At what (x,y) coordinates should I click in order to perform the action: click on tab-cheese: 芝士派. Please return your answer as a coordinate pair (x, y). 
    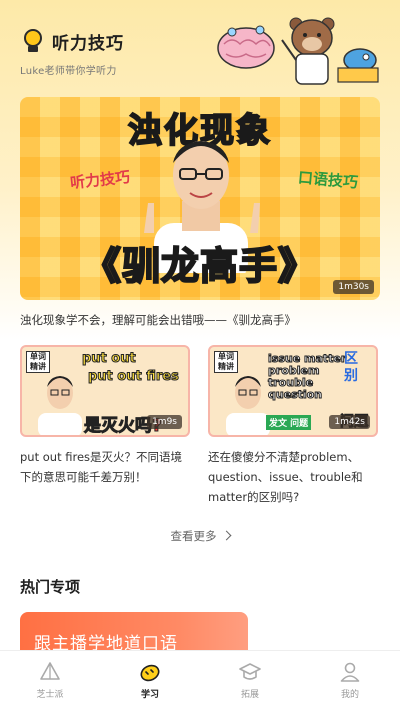
    Looking at the image, I should click on (50, 681).